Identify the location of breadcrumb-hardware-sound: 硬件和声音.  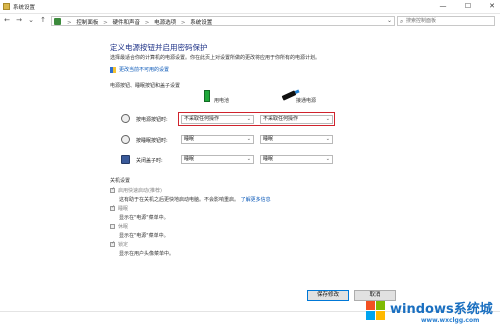
(126, 23).